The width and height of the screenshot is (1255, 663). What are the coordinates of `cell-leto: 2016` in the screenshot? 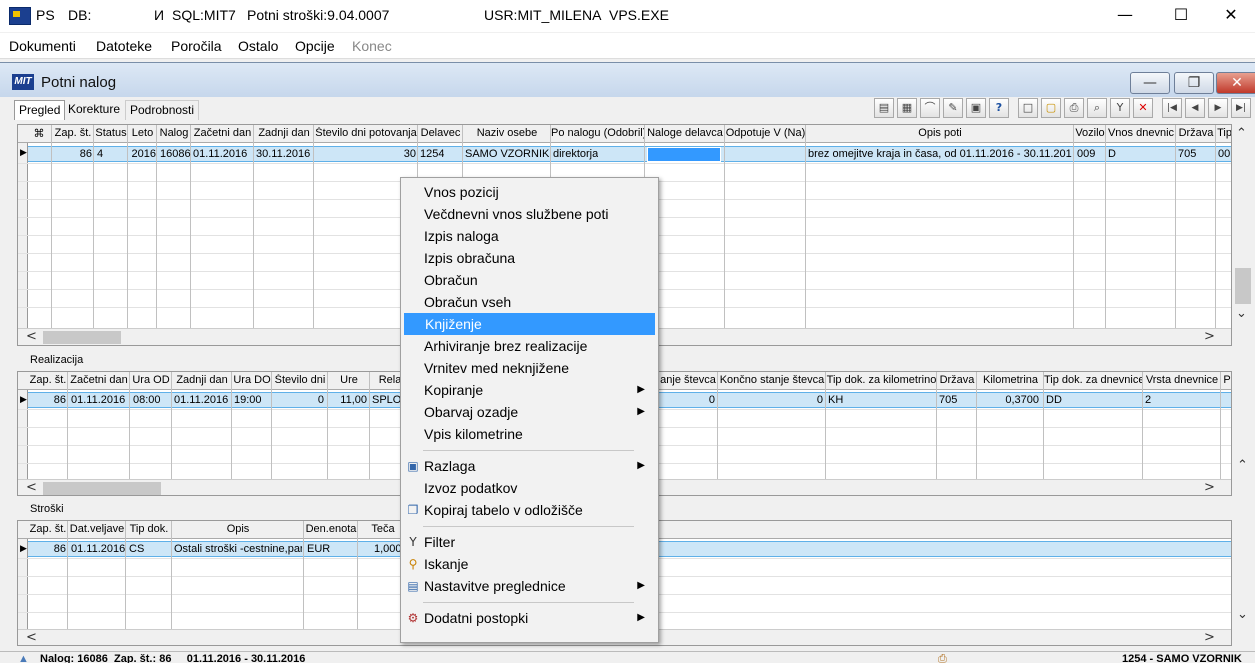 It's located at (142, 154).